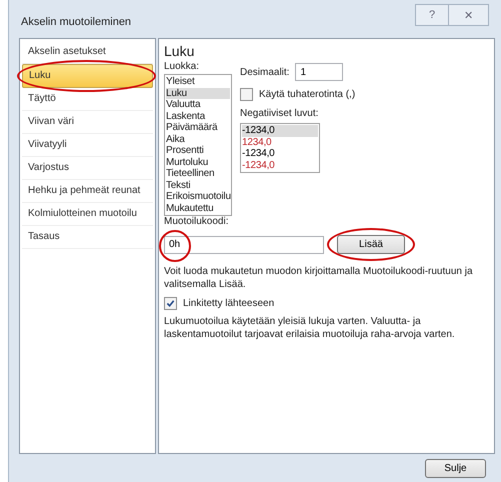 The width and height of the screenshot is (501, 482). Describe the element at coordinates (265, 72) in the screenshot. I see `decimals-label: Desimaalit:` at that location.